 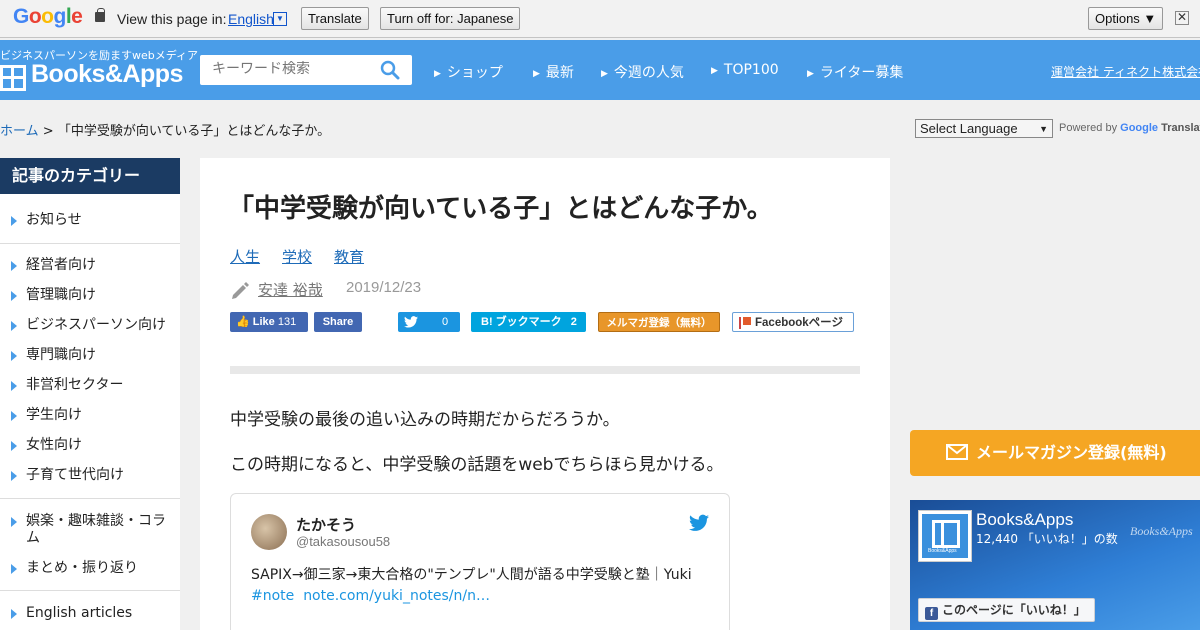 What do you see at coordinates (75, 475) in the screenshot?
I see `sidebar-item-label: 子育て世代向け` at bounding box center [75, 475].